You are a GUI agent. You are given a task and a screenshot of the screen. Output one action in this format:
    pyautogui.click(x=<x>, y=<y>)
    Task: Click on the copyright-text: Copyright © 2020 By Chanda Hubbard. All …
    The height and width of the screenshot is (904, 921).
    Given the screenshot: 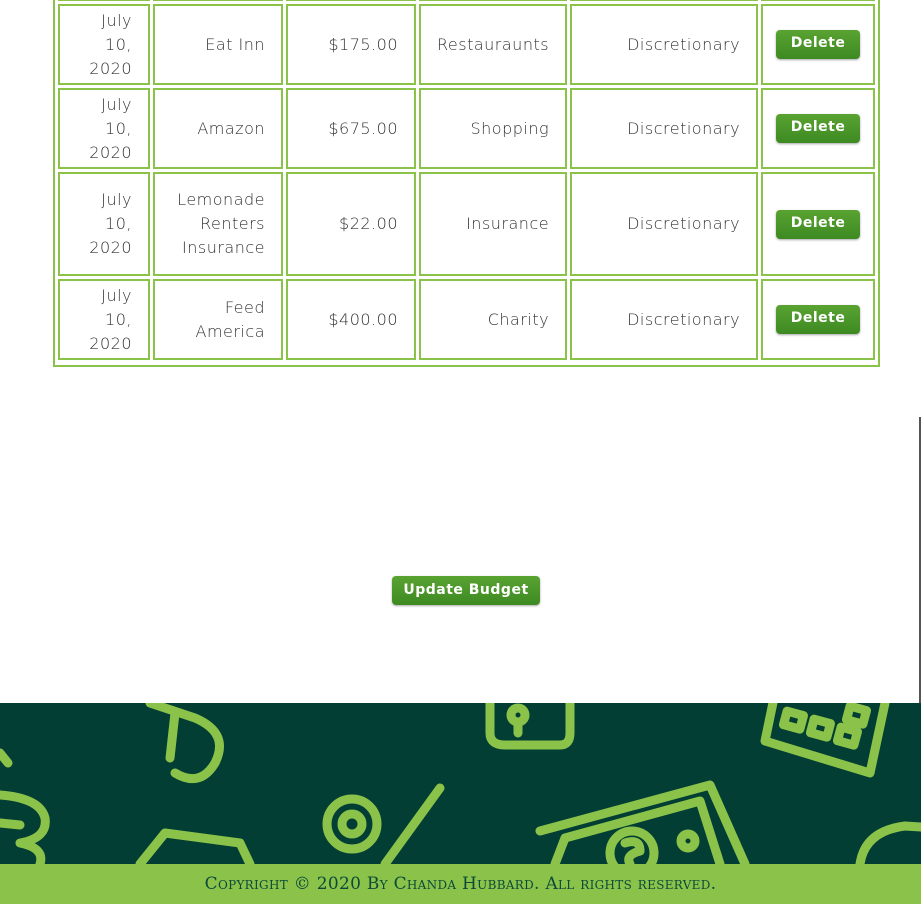 What is the action you would take?
    pyautogui.click(x=460, y=884)
    